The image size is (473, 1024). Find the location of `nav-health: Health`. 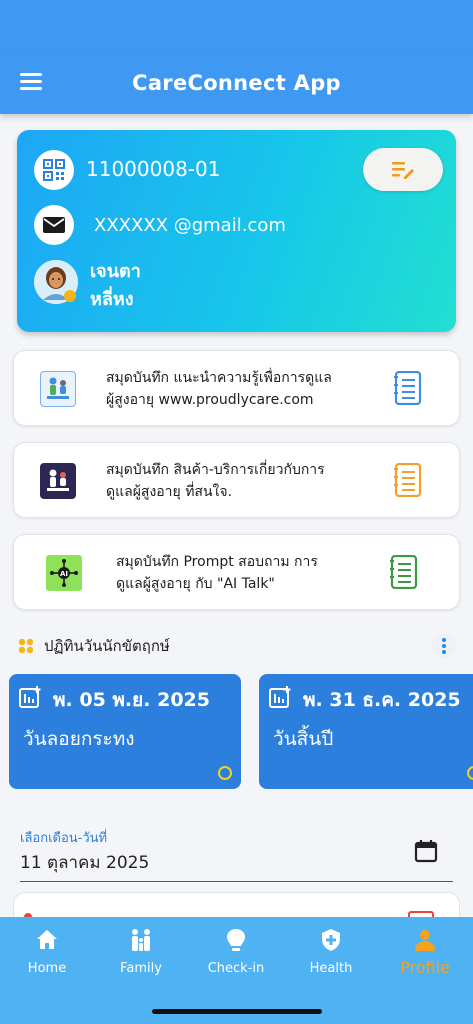

nav-health: Health is located at coordinates (331, 957).